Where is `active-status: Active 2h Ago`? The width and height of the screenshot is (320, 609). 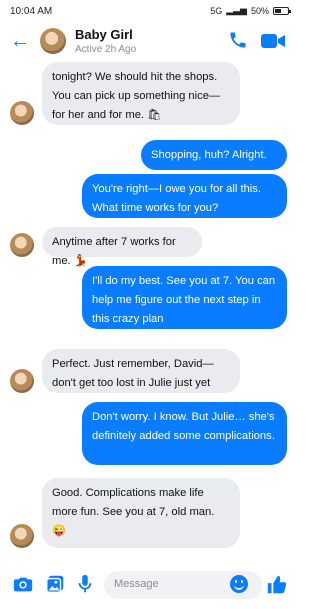 active-status: Active 2h Ago is located at coordinates (106, 49).